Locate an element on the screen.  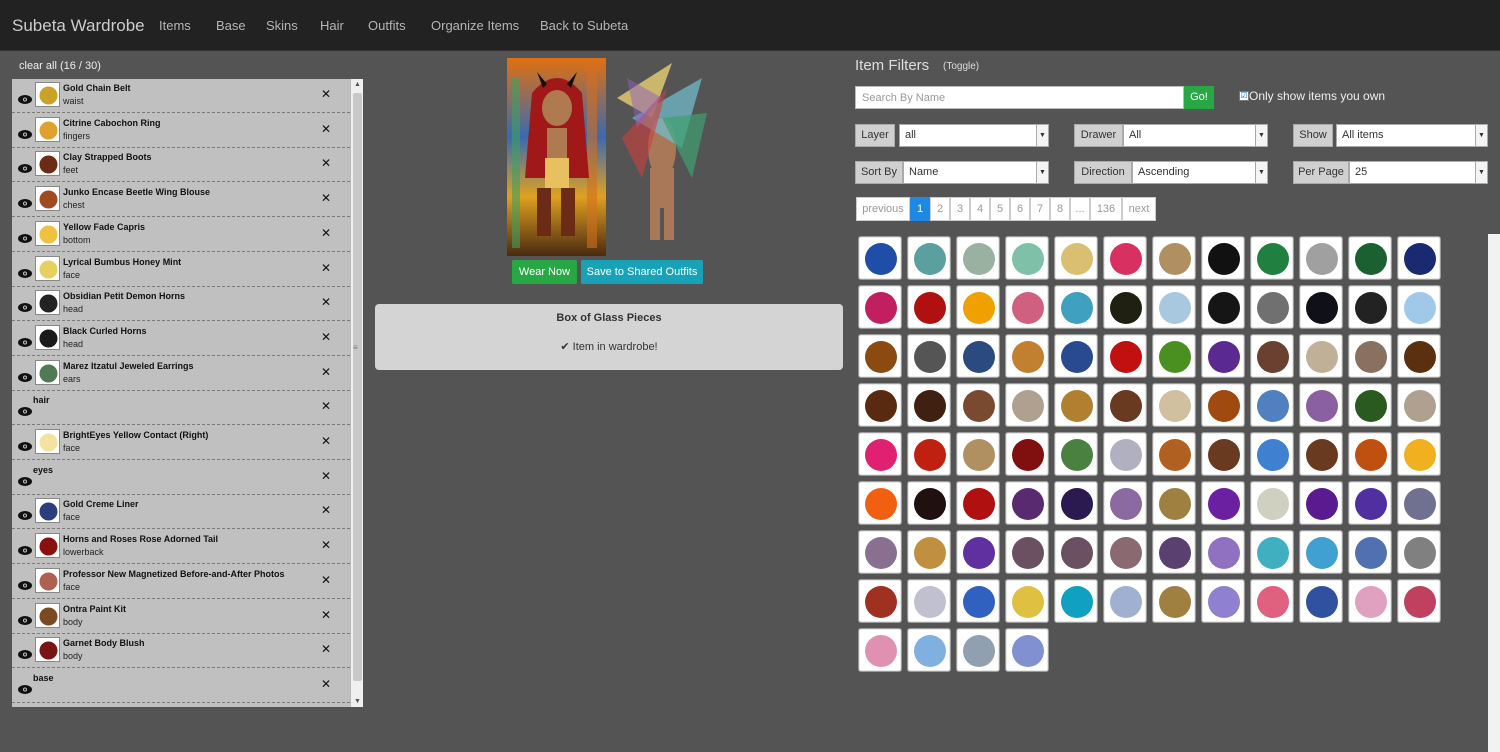
layer-row: hair ✕ is located at coordinates (181, 408).